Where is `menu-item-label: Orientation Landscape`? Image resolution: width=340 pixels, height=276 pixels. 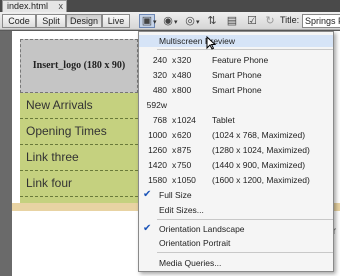
menu-item-label: Orientation Landscape is located at coordinates (202, 229).